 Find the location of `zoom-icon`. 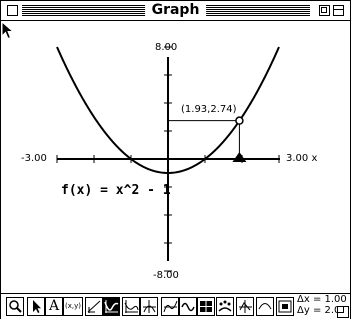

zoom-icon is located at coordinates (15, 306).